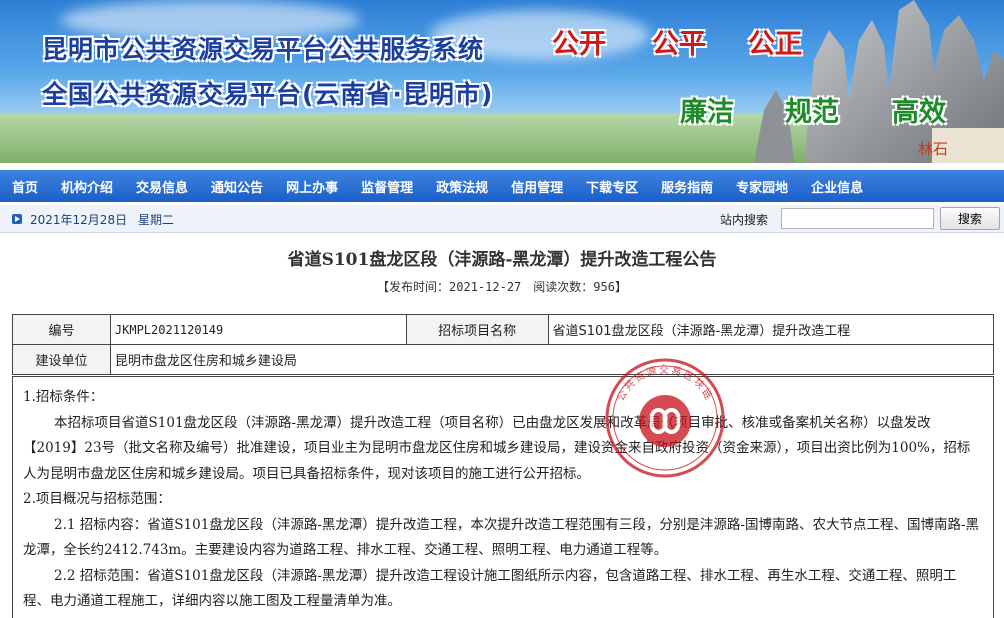 The image size is (1004, 618). Describe the element at coordinates (770, 329) in the screenshot. I see `value-project-name: 省道S101盘龙区段（沣源路-黑龙潭）提升改造工程` at that location.